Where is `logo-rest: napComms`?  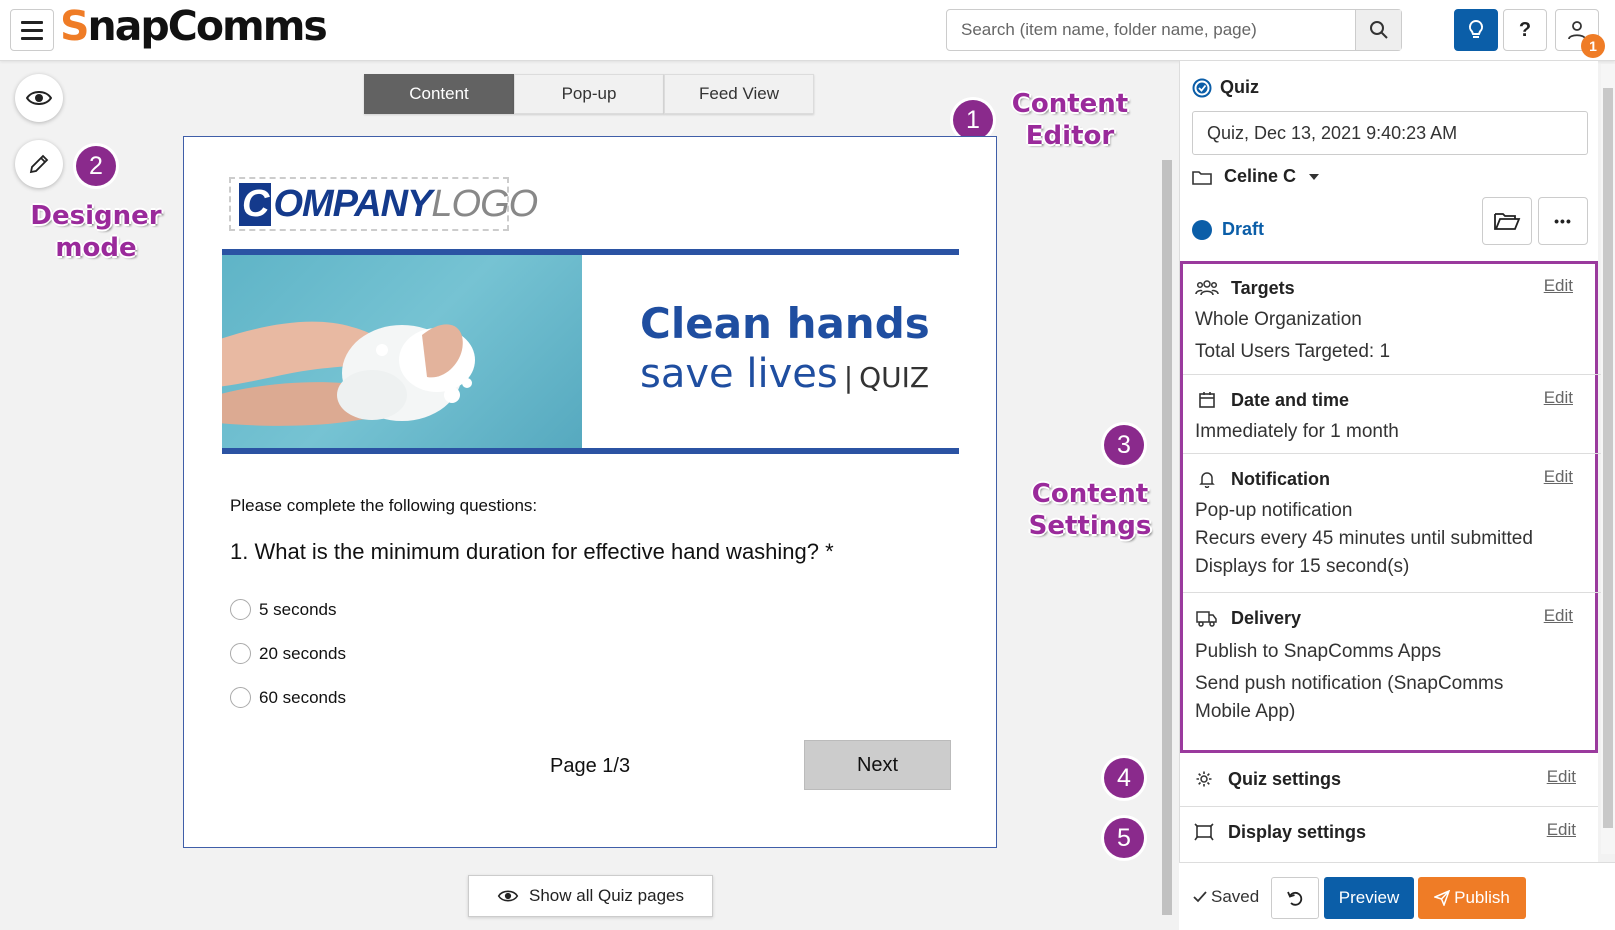 logo-rest: napComms is located at coordinates (207, 26).